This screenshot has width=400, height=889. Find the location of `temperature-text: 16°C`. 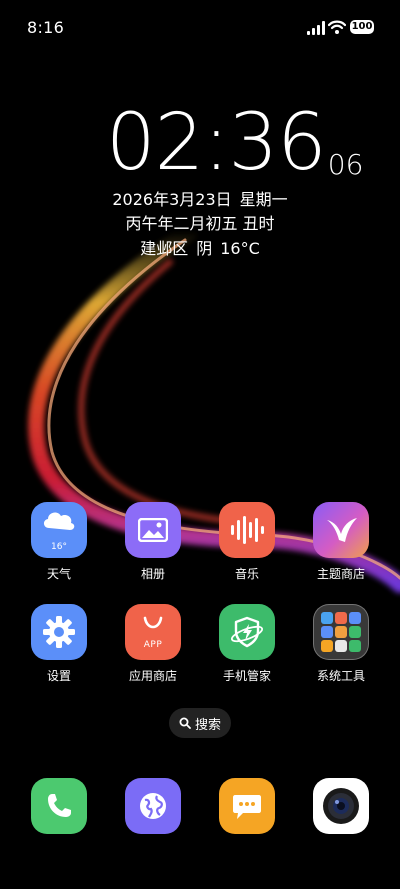

temperature-text: 16°C is located at coordinates (240, 248).